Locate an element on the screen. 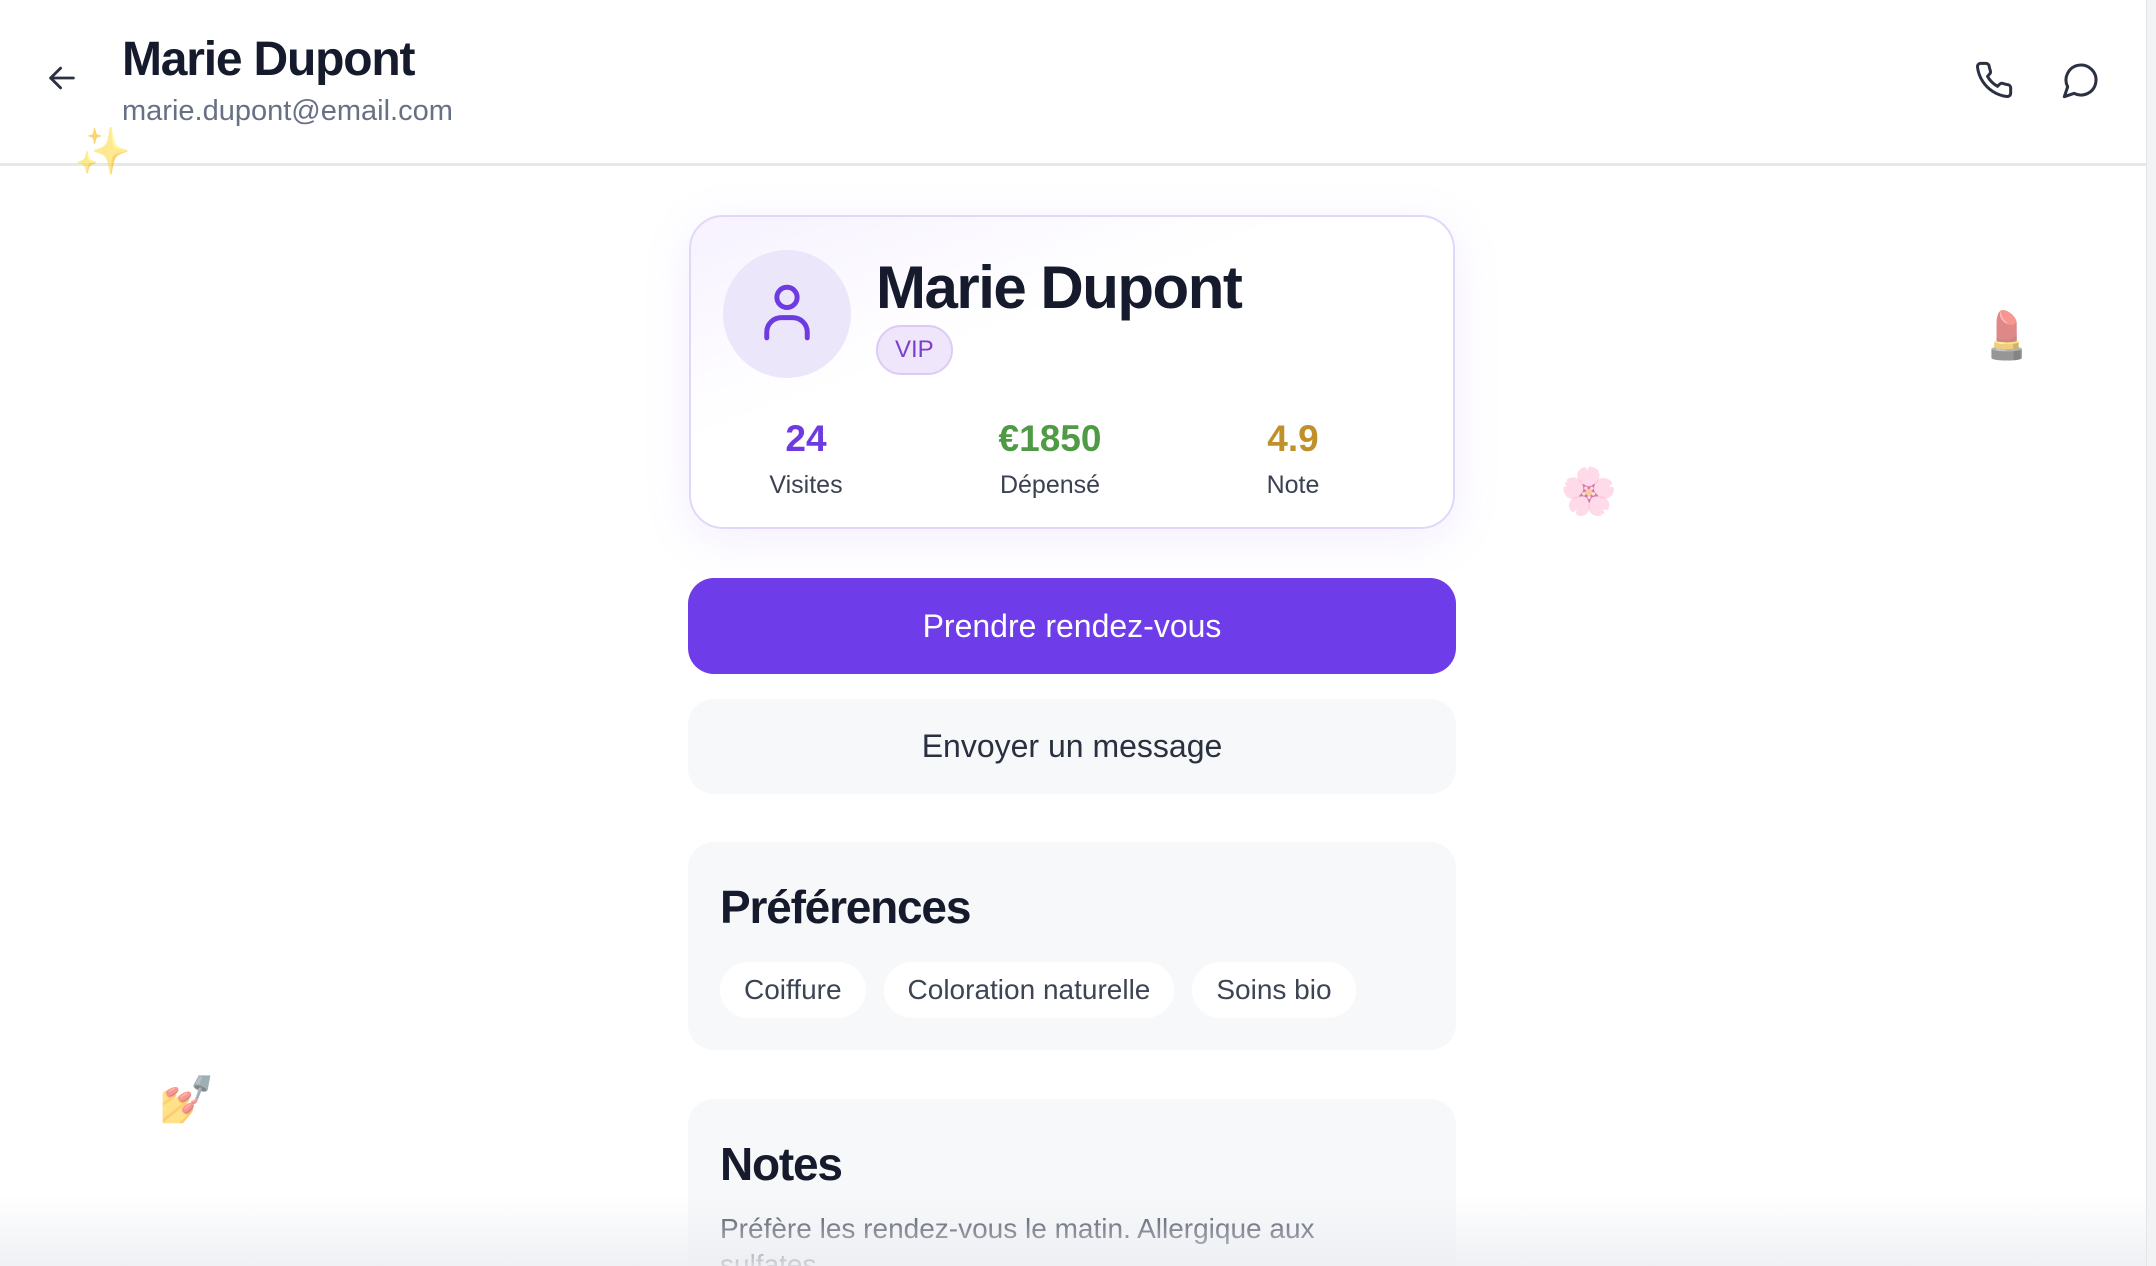 The width and height of the screenshot is (2156, 1266). nail-polish-decoration: 💅 is located at coordinates (187, 1099).